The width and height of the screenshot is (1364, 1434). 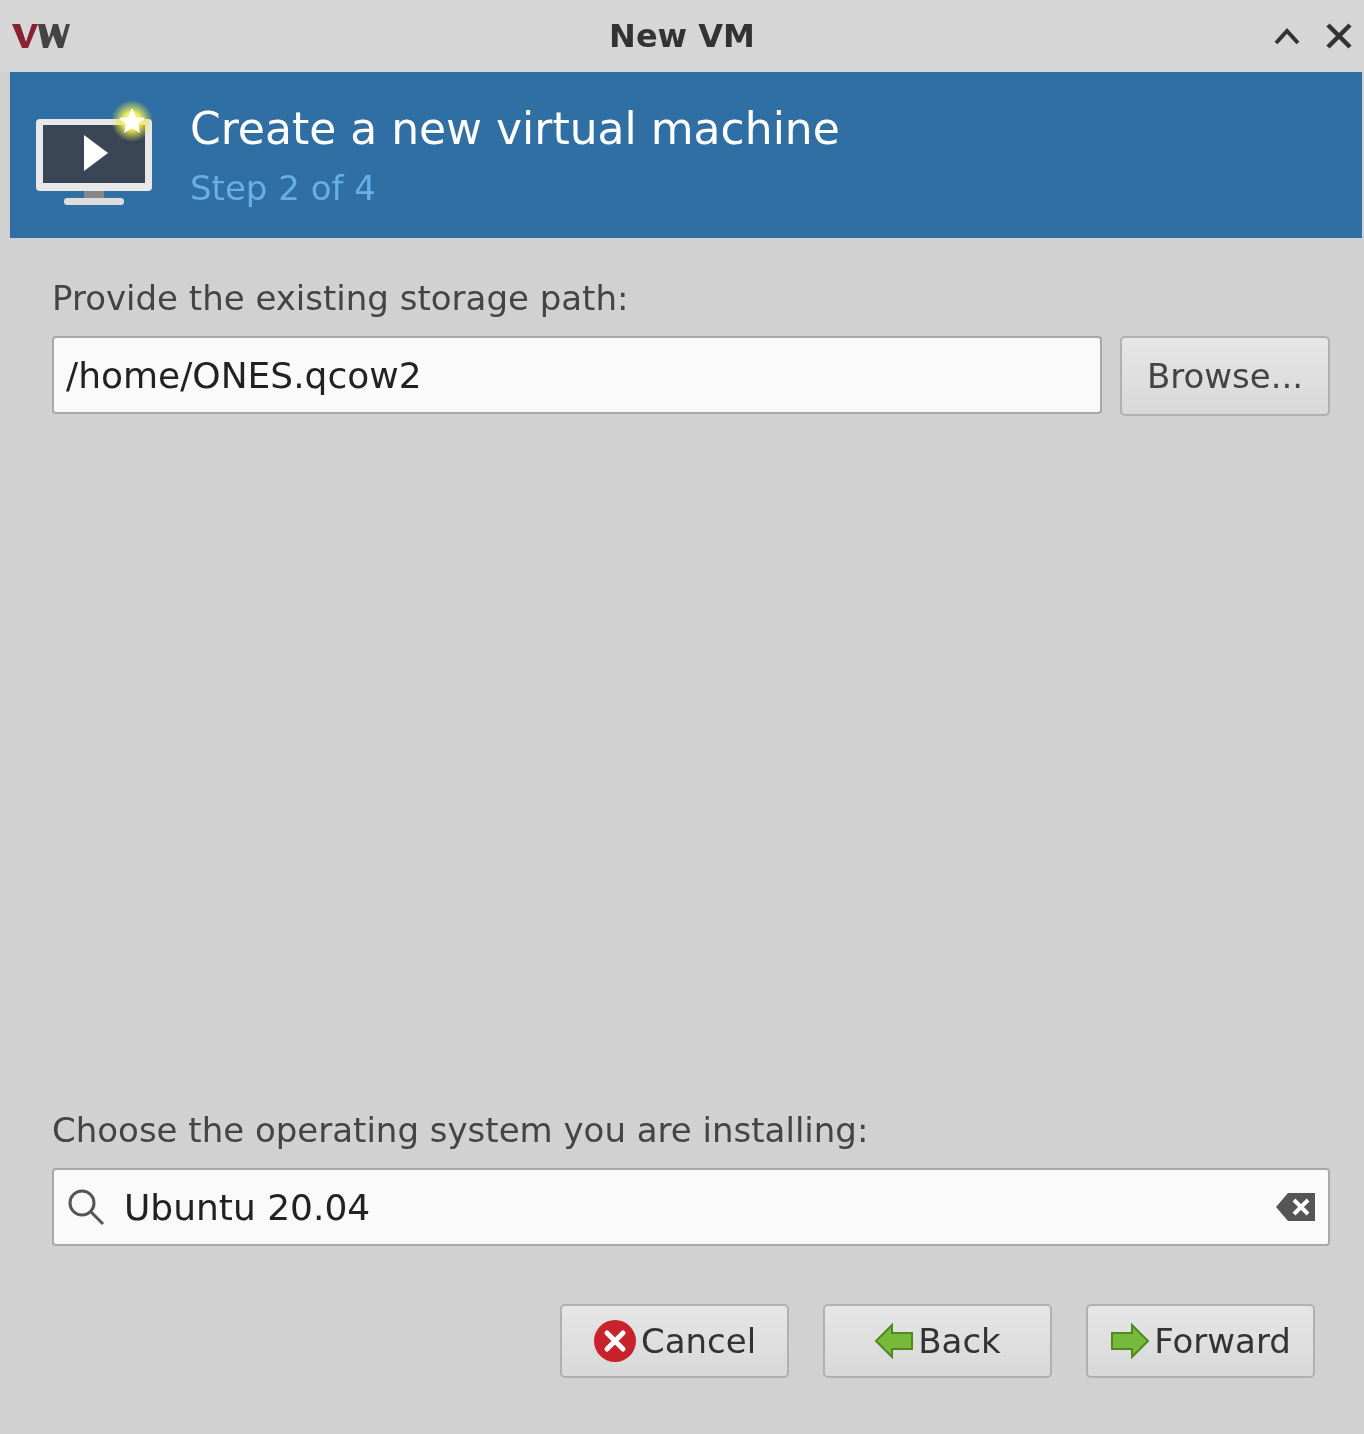 I want to click on storage-path-label: Provide the existing storage path:, so click(x=341, y=298).